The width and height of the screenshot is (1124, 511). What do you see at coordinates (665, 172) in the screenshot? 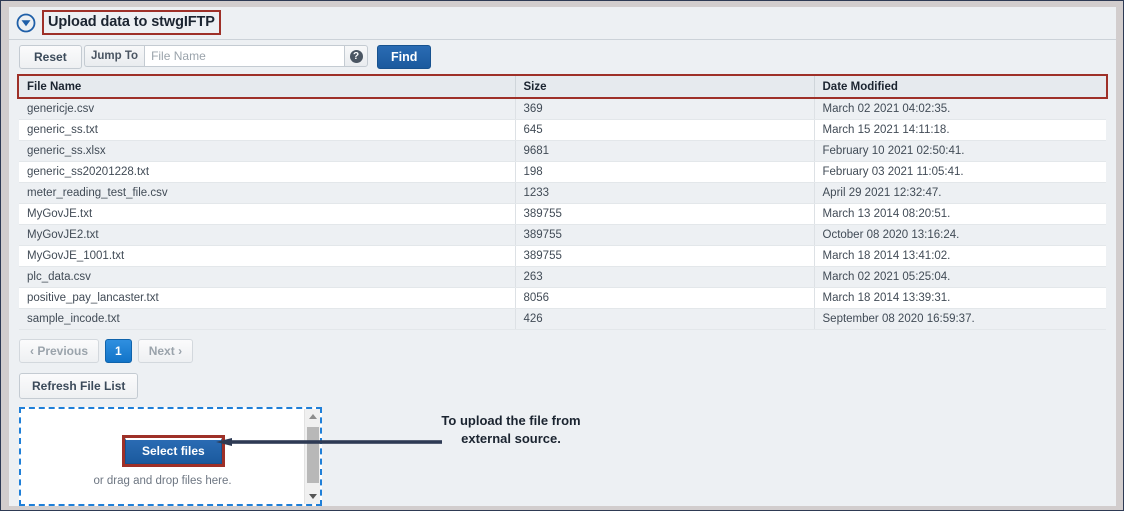
I see `cell-size: 198` at bounding box center [665, 172].